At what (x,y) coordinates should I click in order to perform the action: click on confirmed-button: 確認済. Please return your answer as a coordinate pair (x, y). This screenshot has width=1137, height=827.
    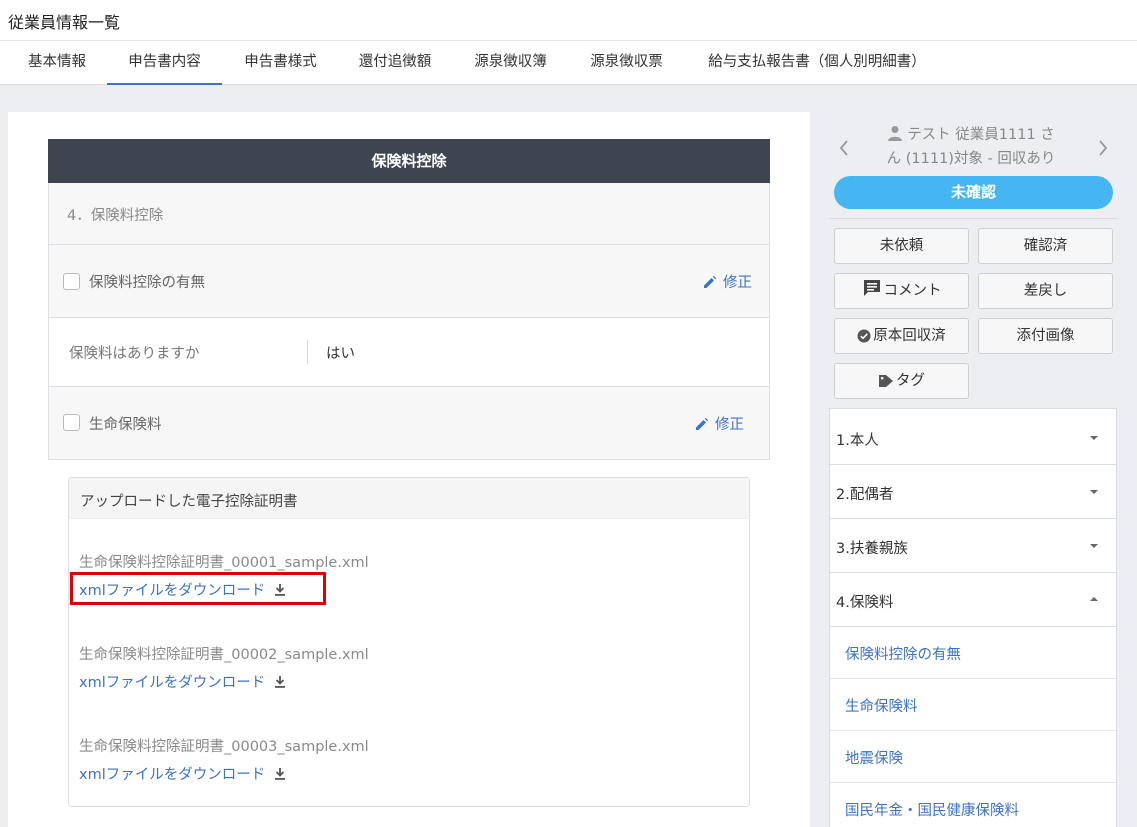
    Looking at the image, I should click on (1045, 246).